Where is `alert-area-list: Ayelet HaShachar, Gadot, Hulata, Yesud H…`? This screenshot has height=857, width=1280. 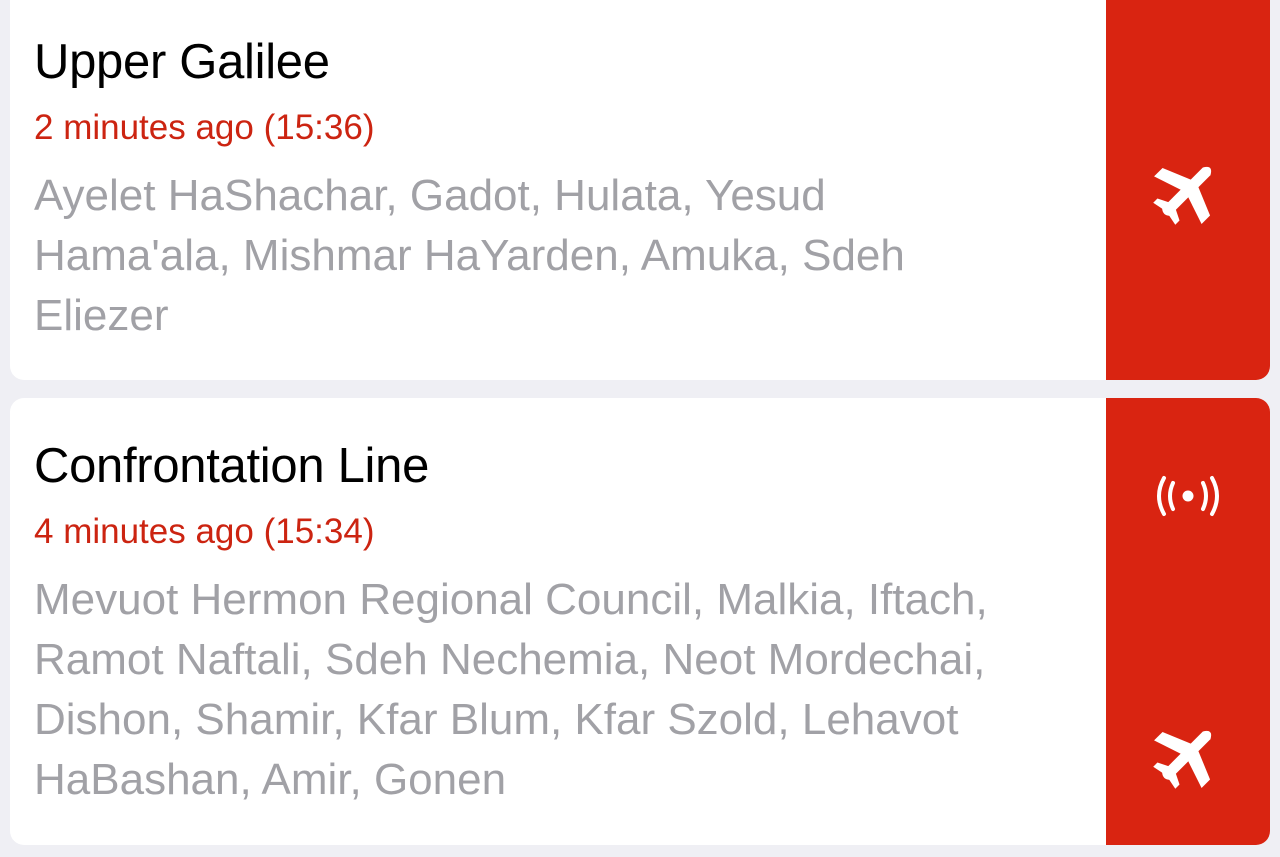 alert-area-list: Ayelet HaShachar, Gadot, Hulata, Yesud H… is located at coordinates (469, 255).